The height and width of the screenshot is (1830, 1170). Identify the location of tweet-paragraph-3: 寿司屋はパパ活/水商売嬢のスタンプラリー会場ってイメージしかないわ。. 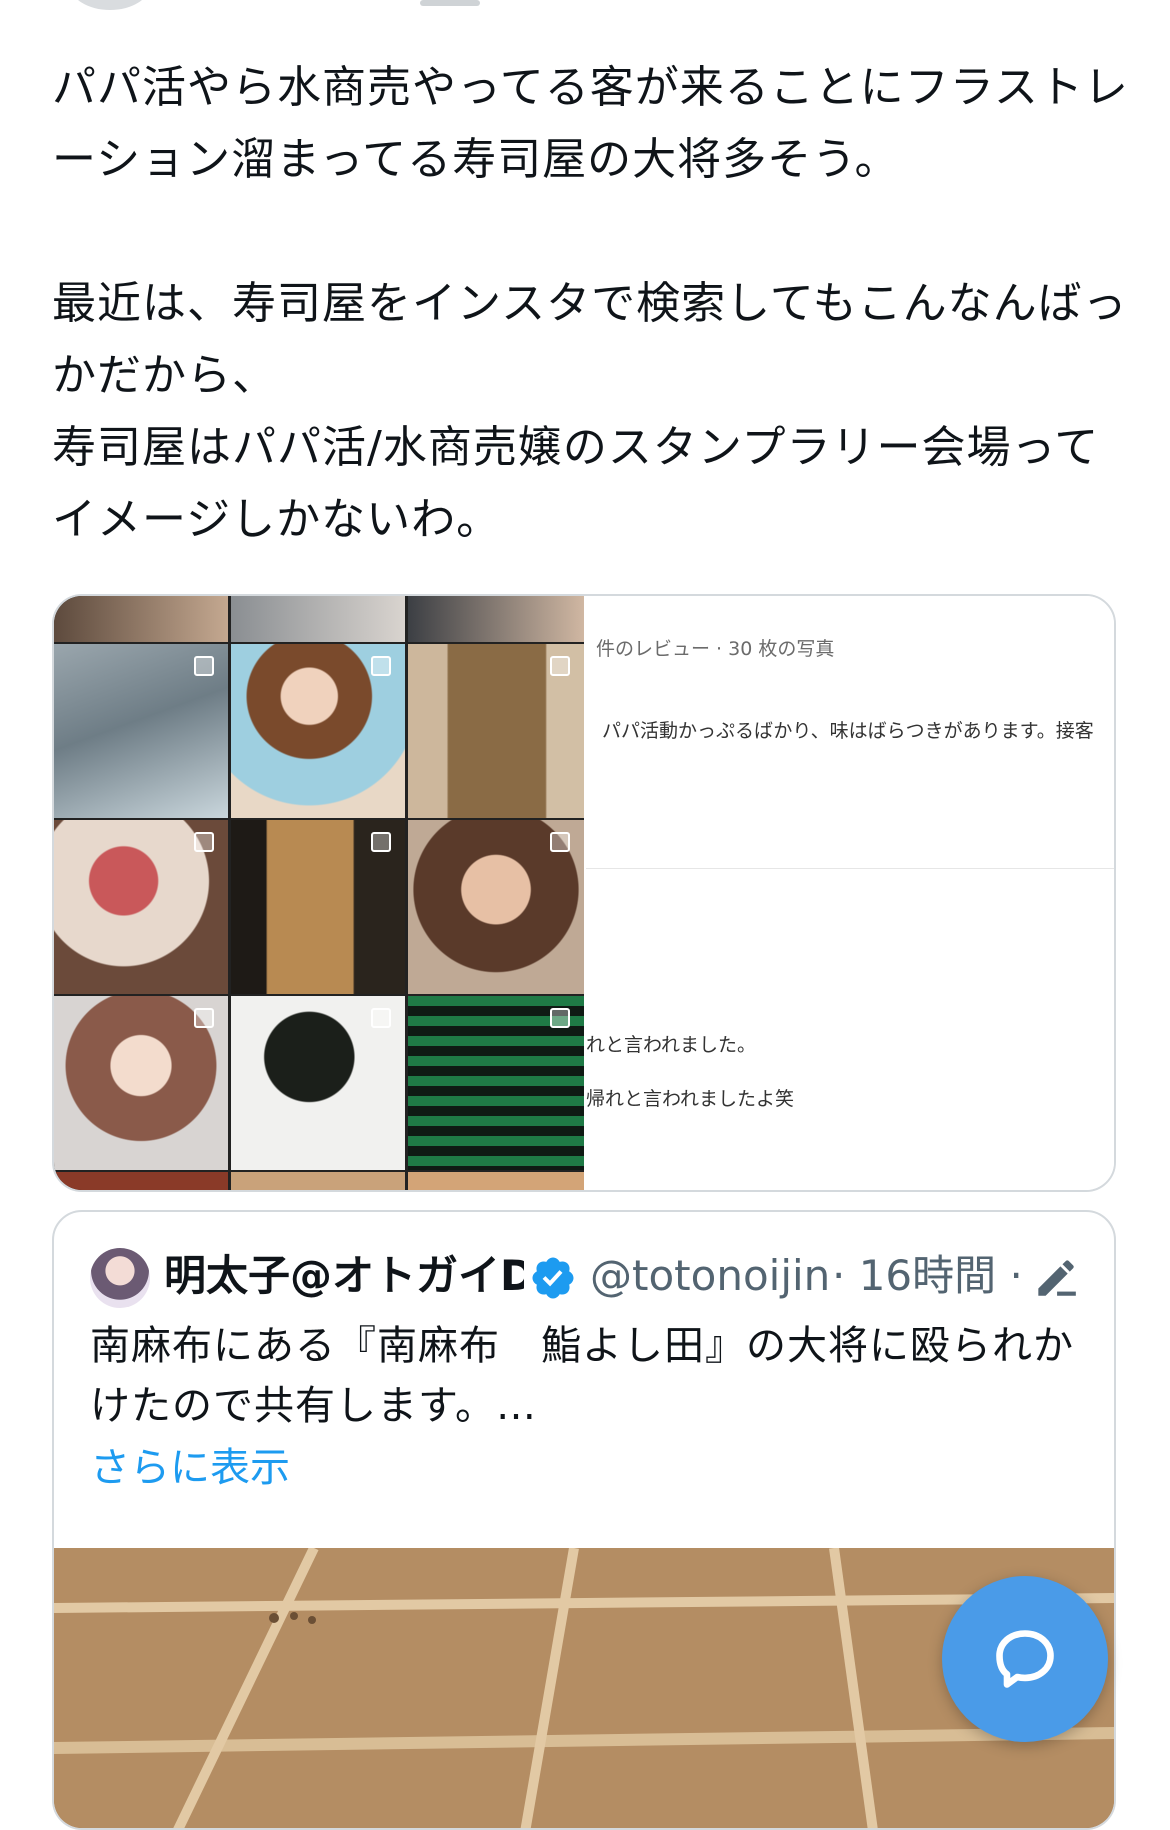
(576, 483).